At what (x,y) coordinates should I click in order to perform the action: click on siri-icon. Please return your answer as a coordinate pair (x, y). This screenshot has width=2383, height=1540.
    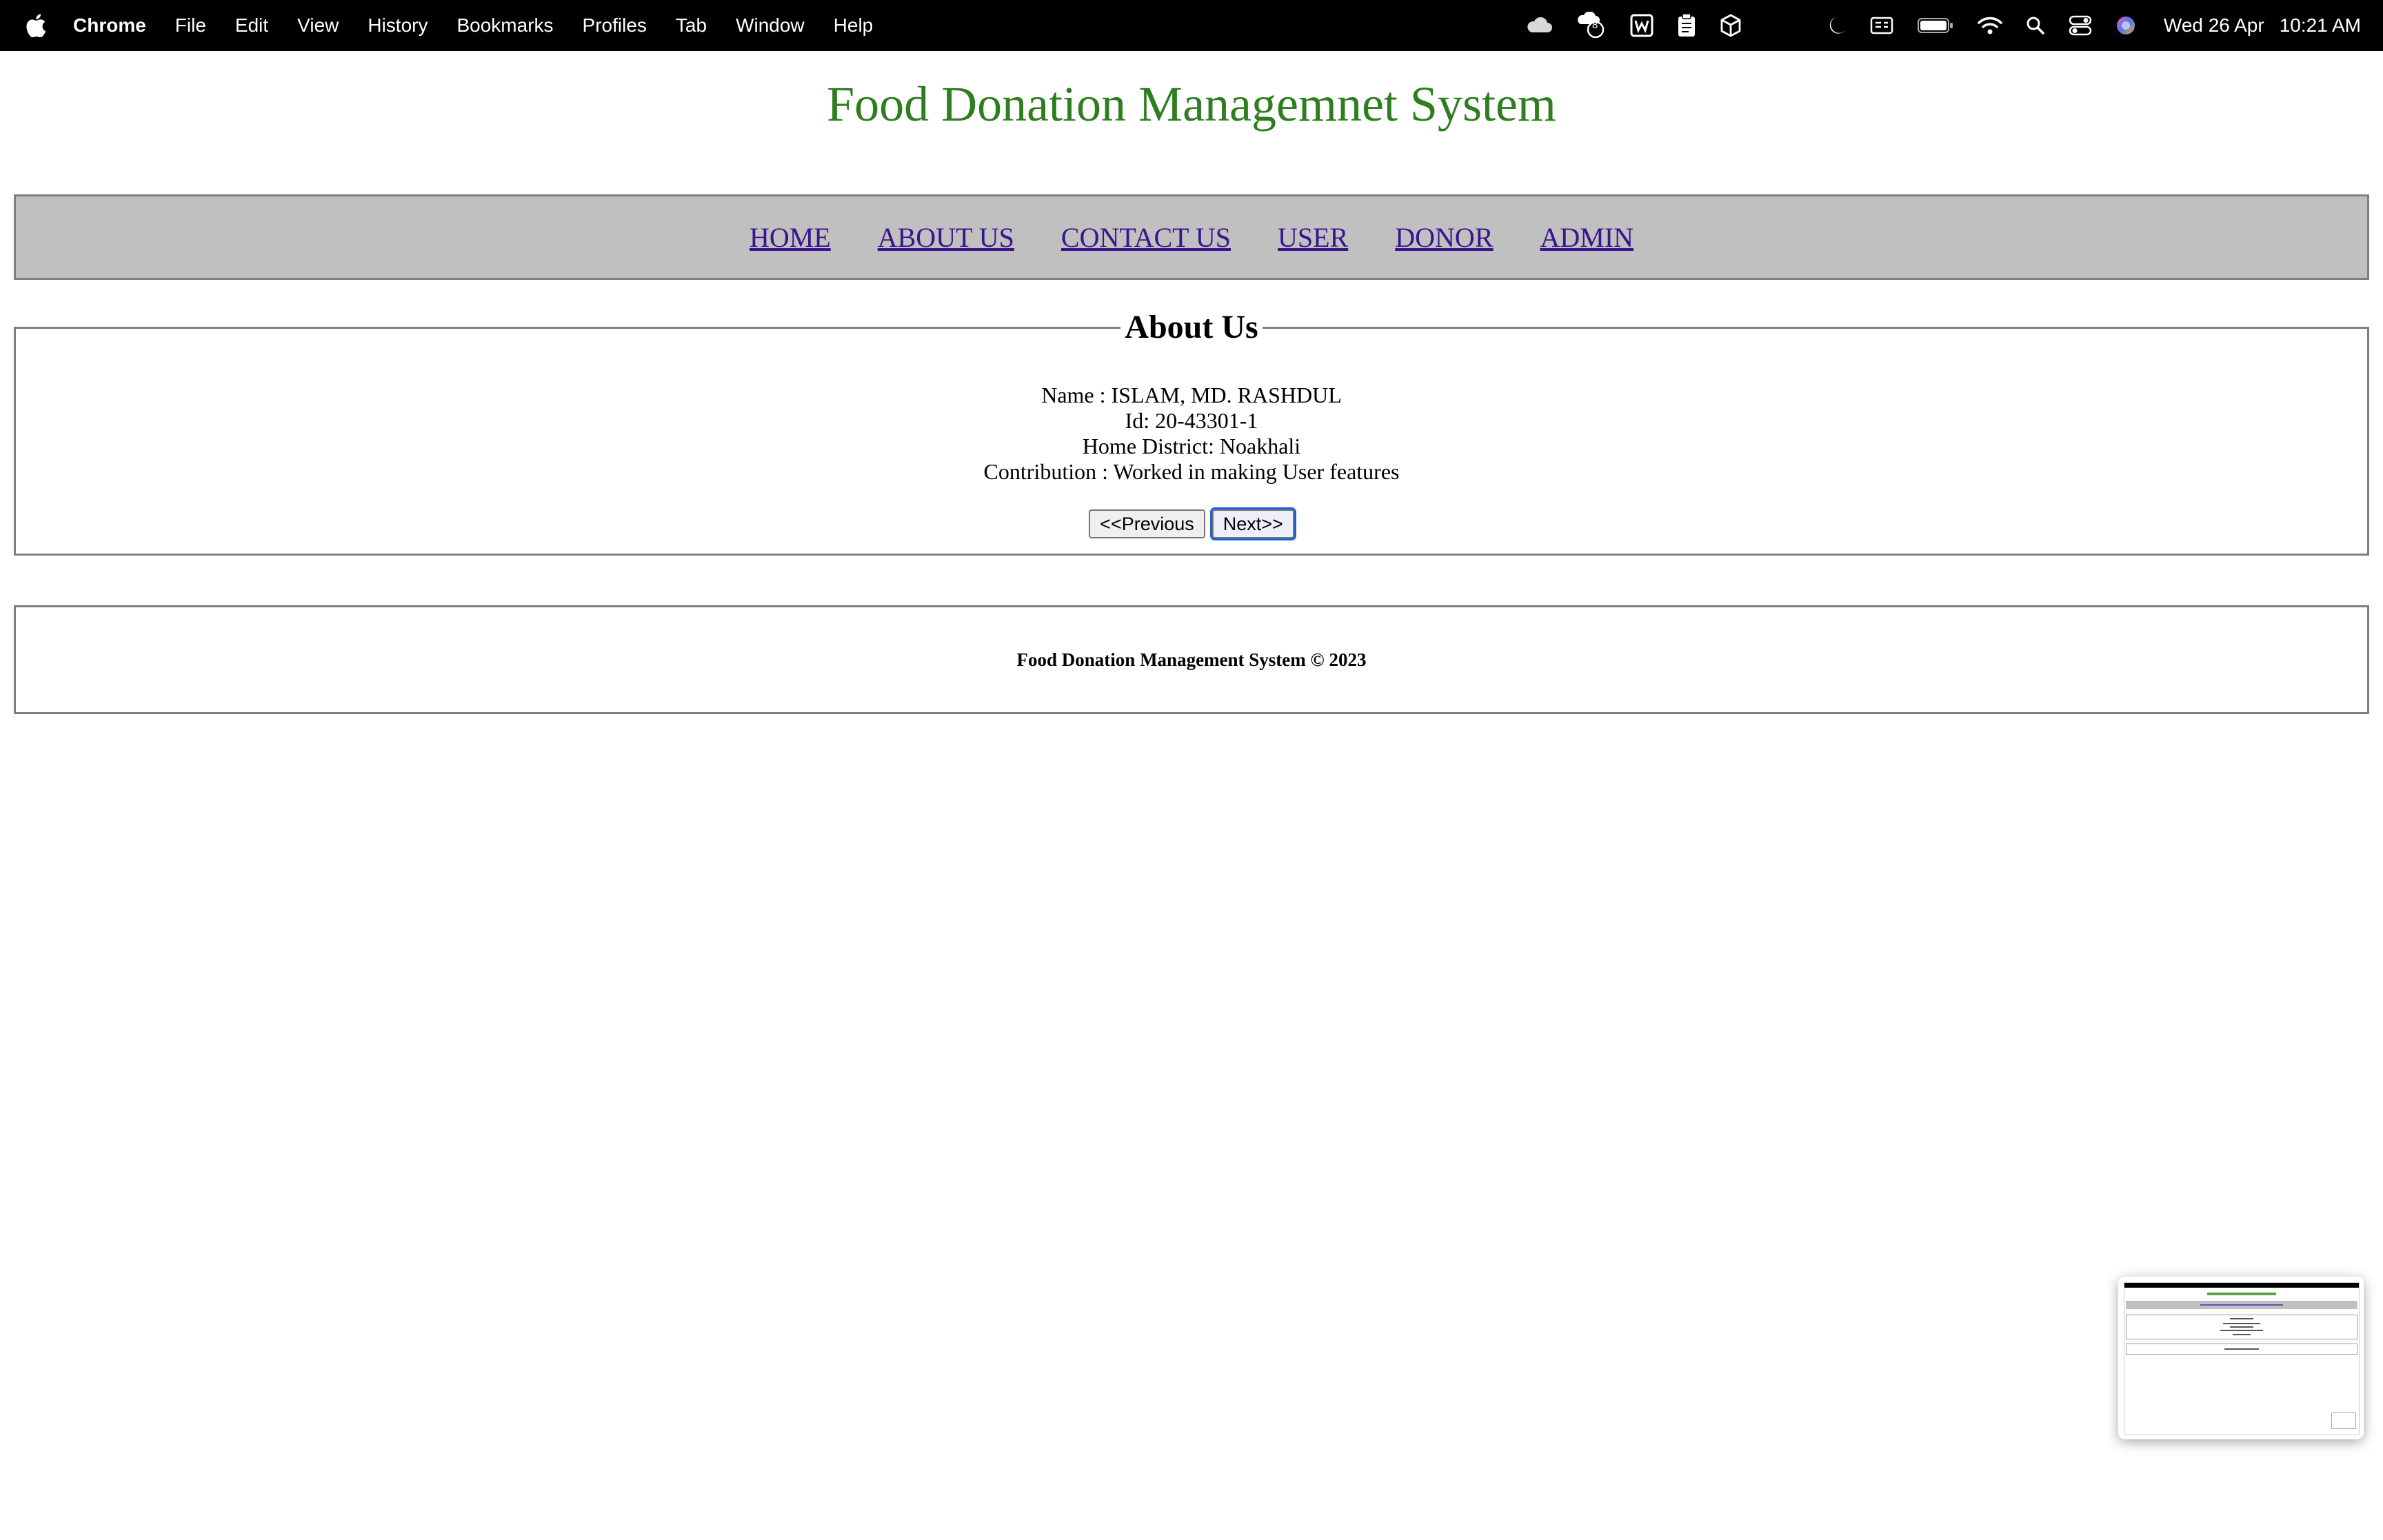
    Looking at the image, I should click on (2125, 26).